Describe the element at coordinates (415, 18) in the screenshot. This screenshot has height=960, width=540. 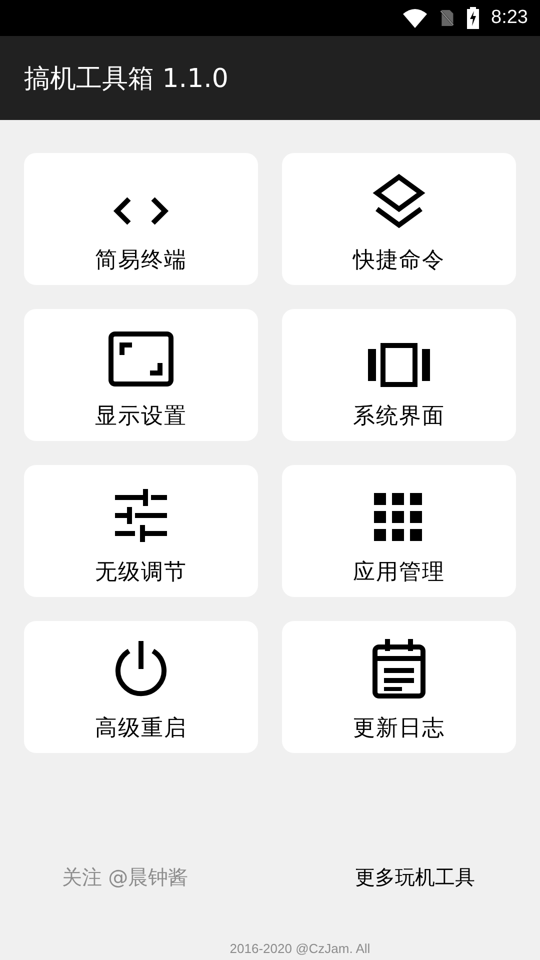
I see `wifi-icon` at that location.